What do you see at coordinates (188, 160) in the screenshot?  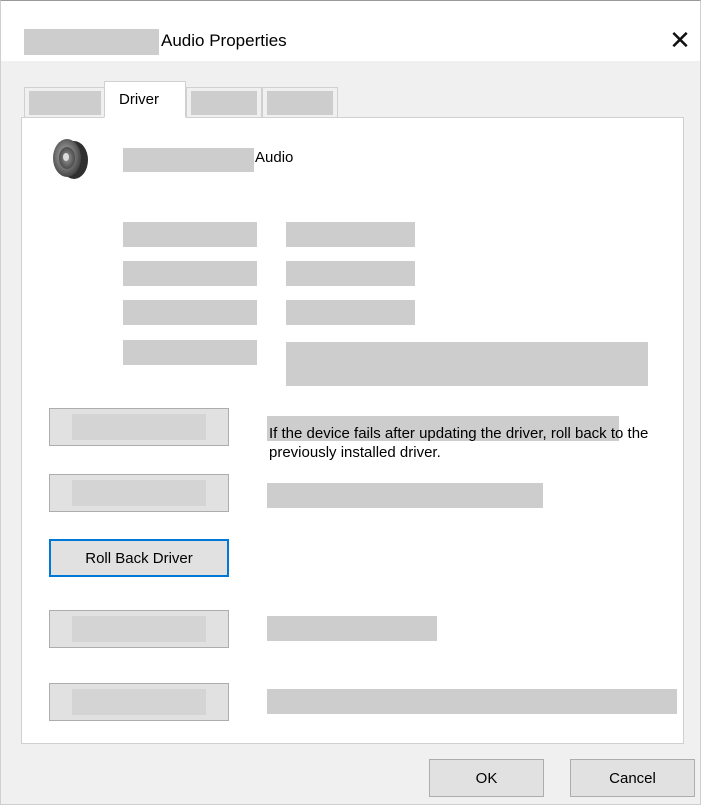 I see `redacted-device-name` at bounding box center [188, 160].